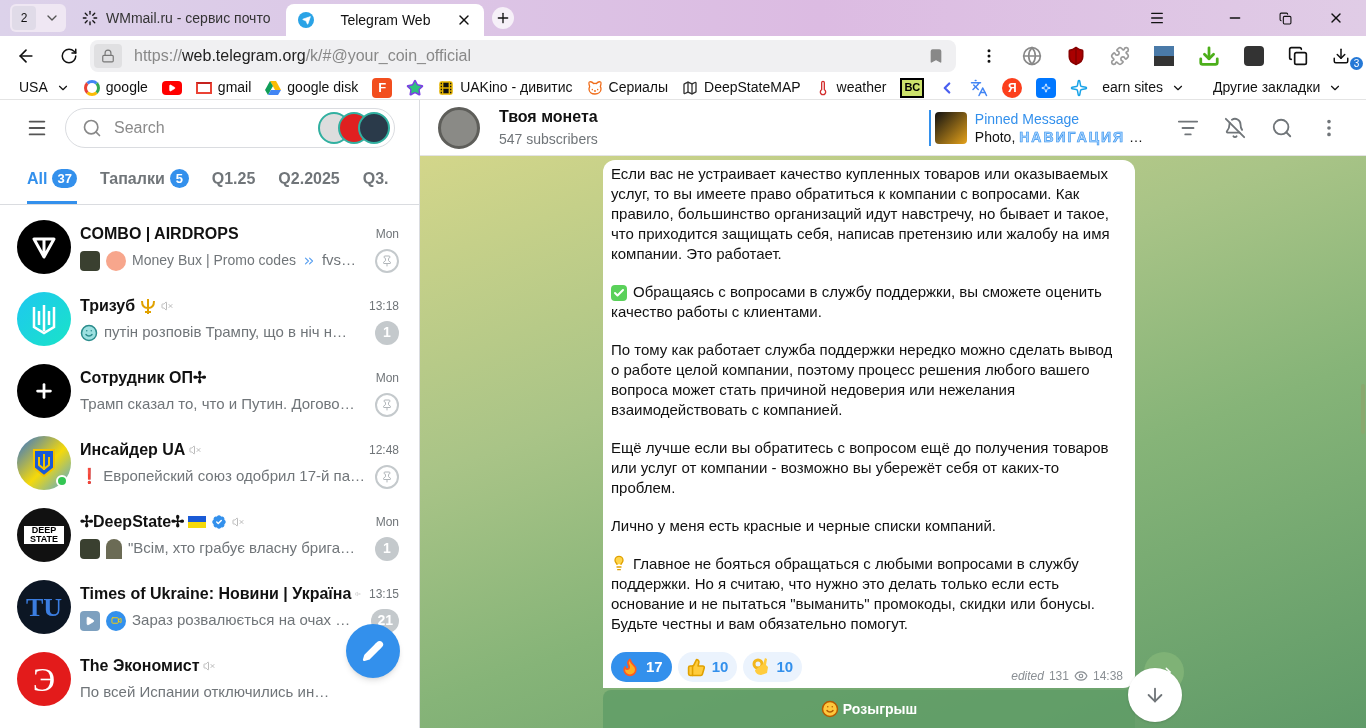  I want to click on message-paragraph: По тому как работает служба поддержки нередко можно сделать вывод о работе целой компании, поэтому процесс решения любого вашего вопроса может стать причиной недоверия или нежелания взаимодействовать с компанией., so click(862, 380).